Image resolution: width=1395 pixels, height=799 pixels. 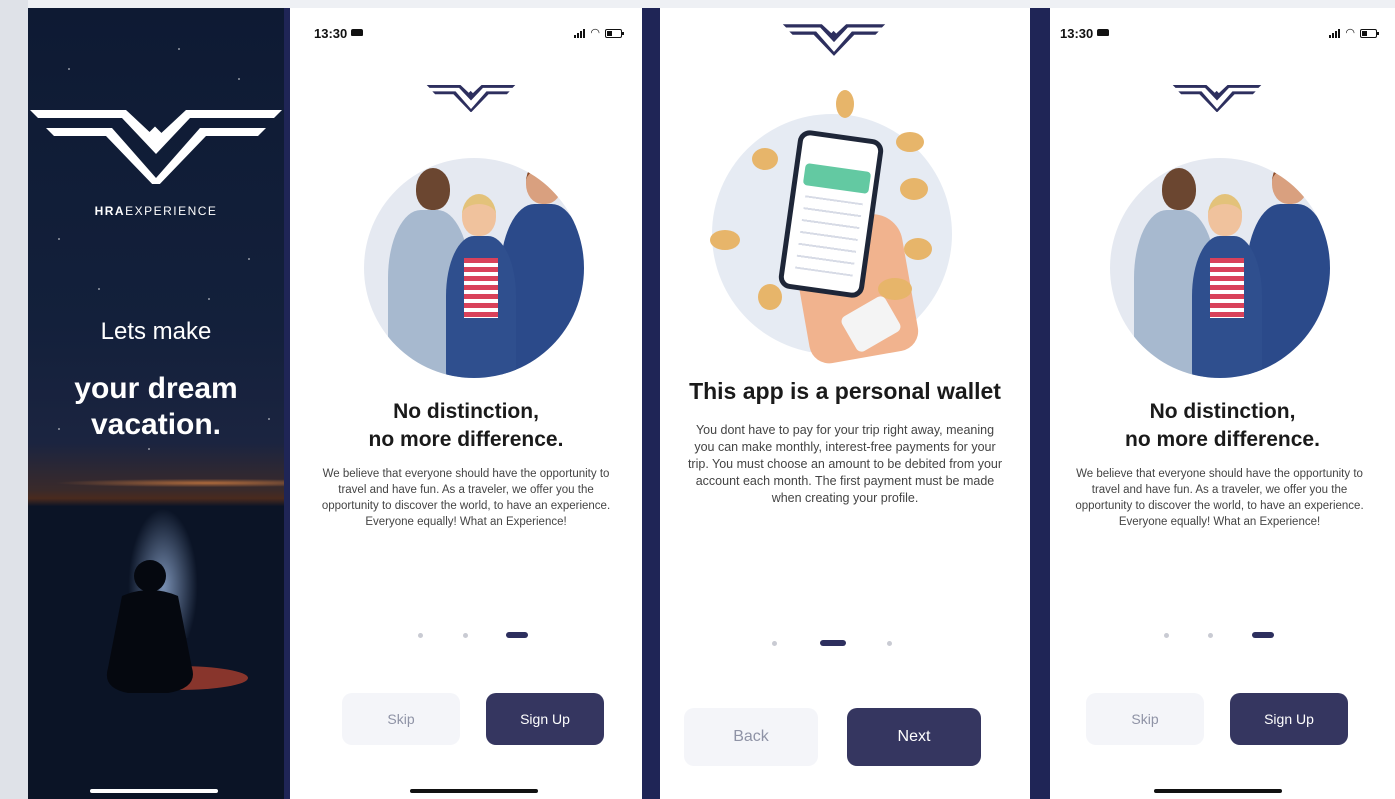 I want to click on brand-light: EXPERIENCE, so click(x=171, y=211).